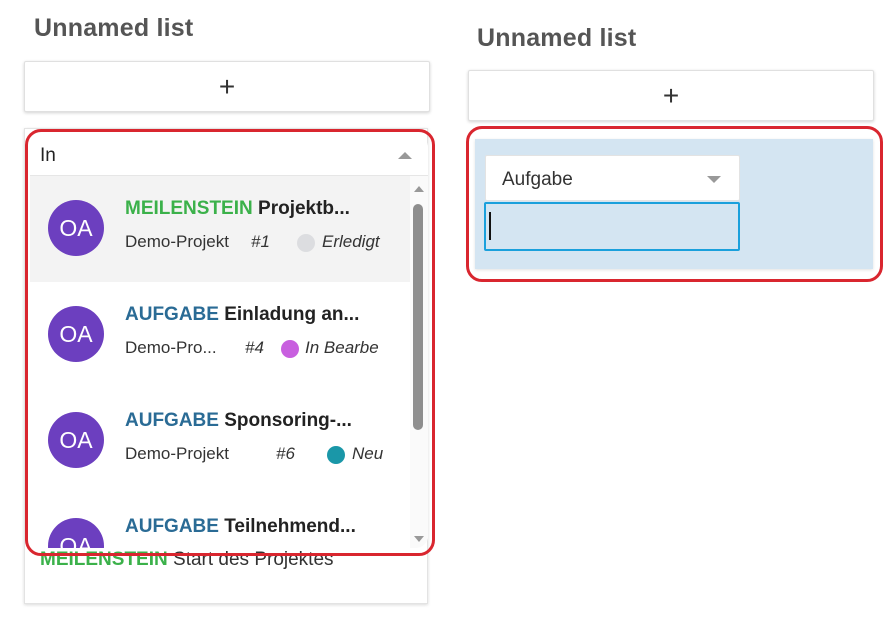 Image resolution: width=890 pixels, height=638 pixels. I want to click on card-type-select: Aufgabe, so click(612, 178).